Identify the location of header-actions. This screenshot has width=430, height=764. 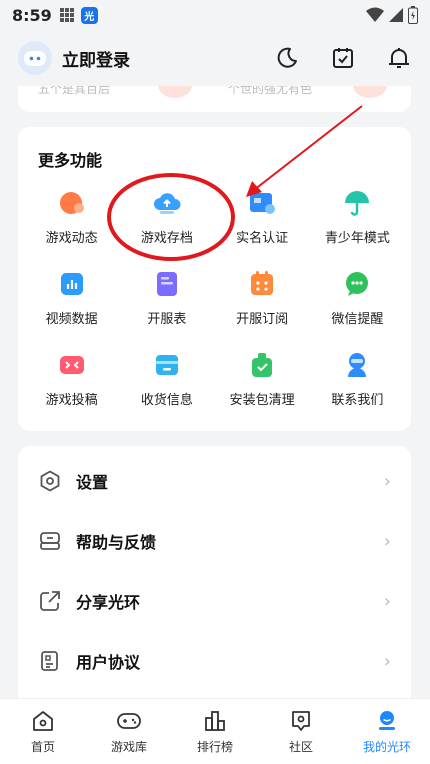
(343, 58).